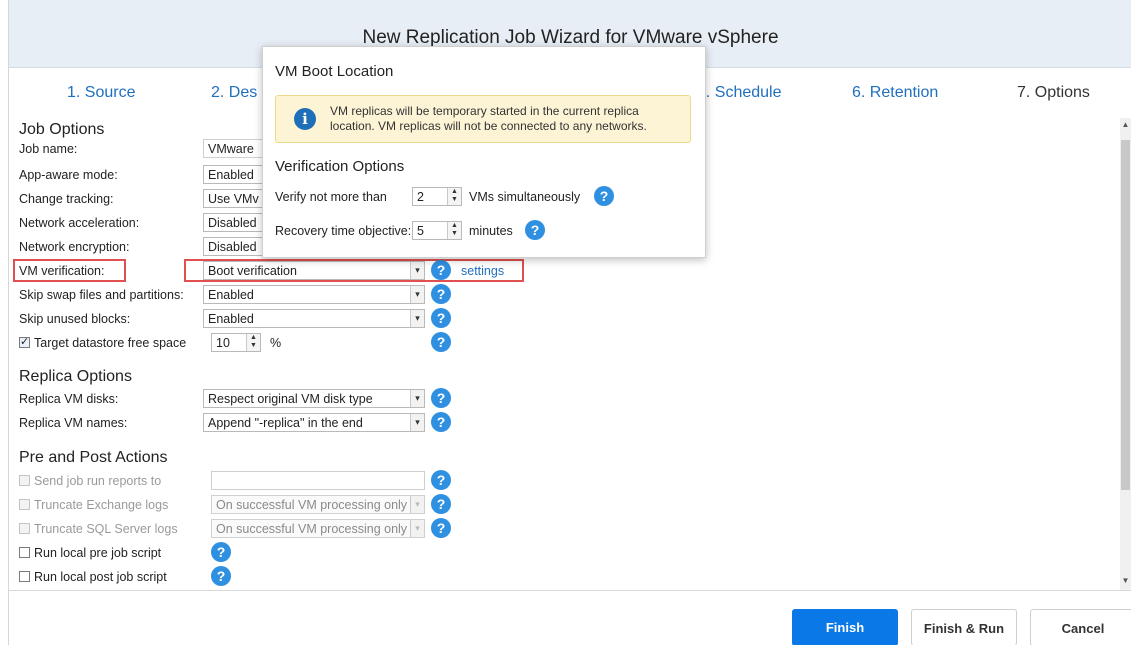  I want to click on verify-value: 2, so click(420, 197).